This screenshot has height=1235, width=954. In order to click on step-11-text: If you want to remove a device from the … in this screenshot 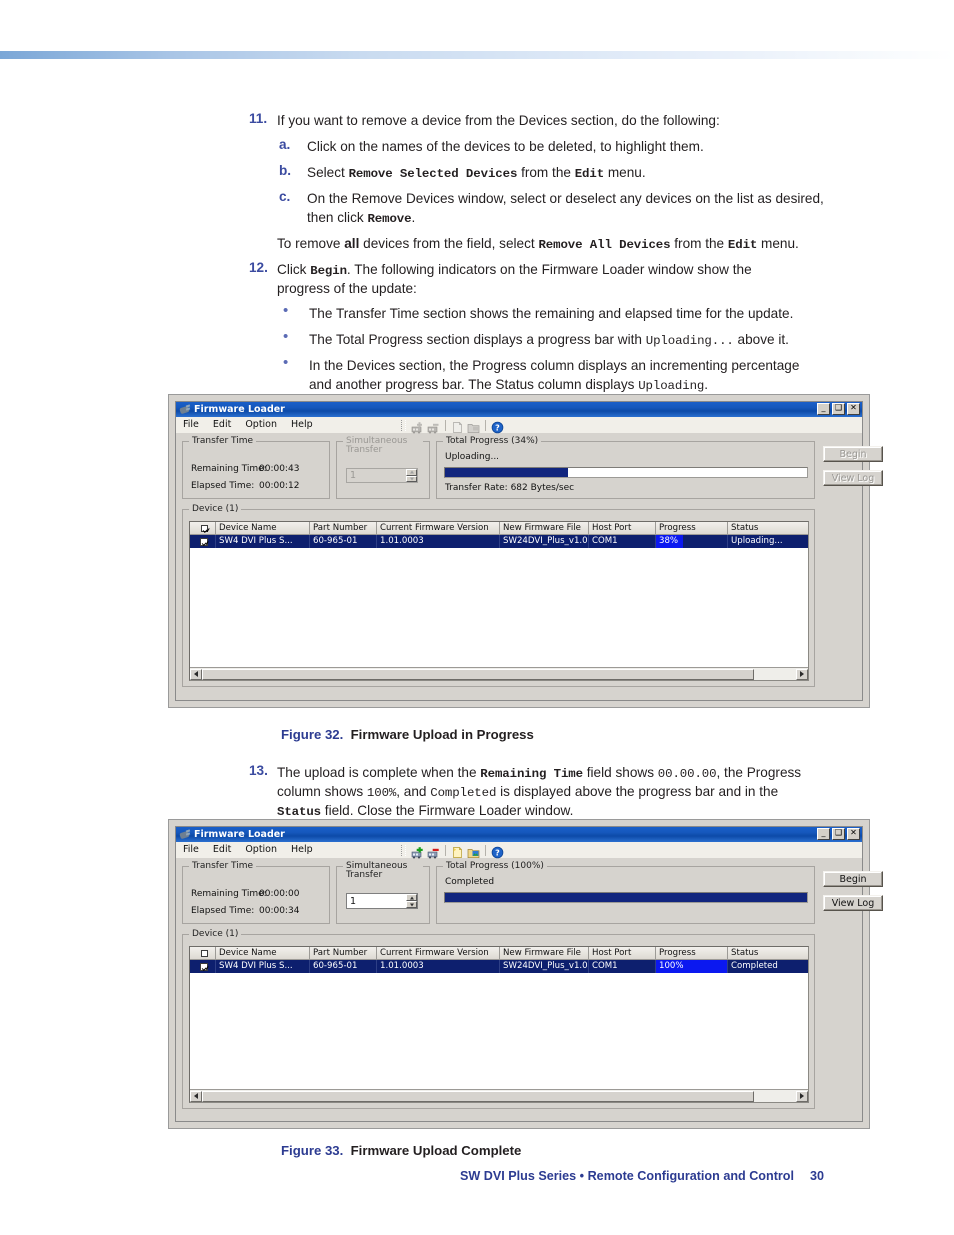, I will do `click(498, 120)`.